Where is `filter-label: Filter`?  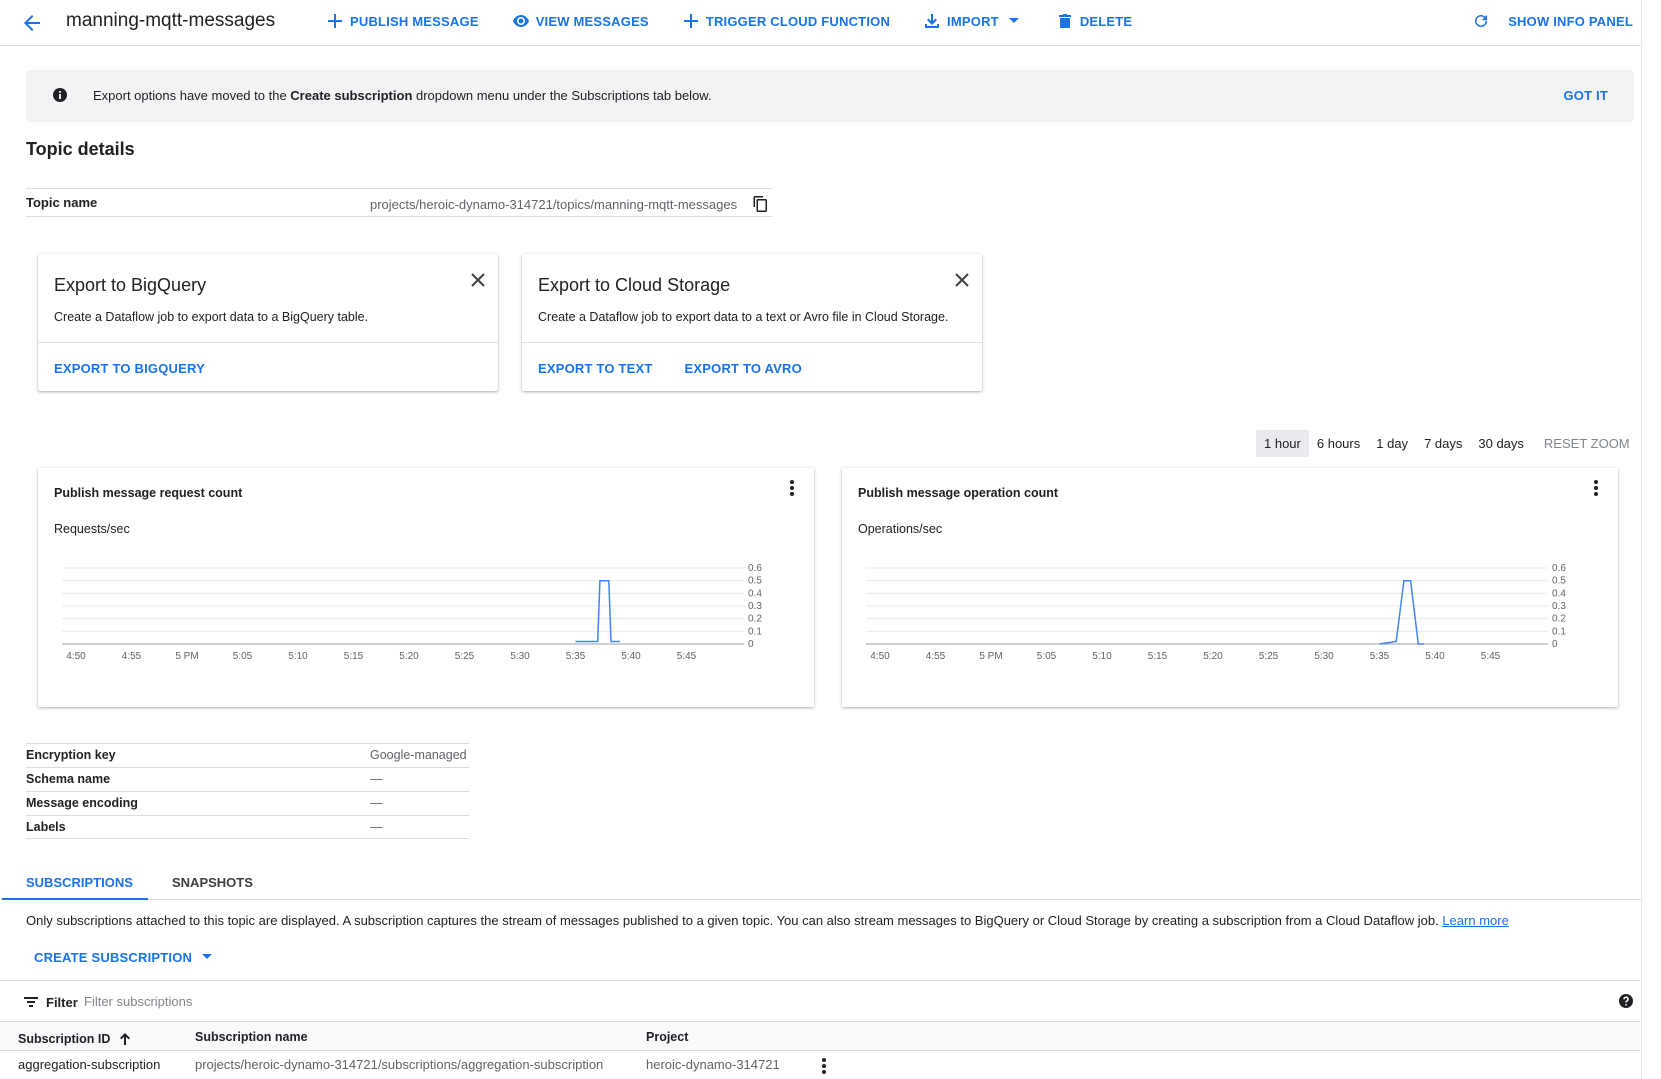
filter-label: Filter is located at coordinates (62, 1002).